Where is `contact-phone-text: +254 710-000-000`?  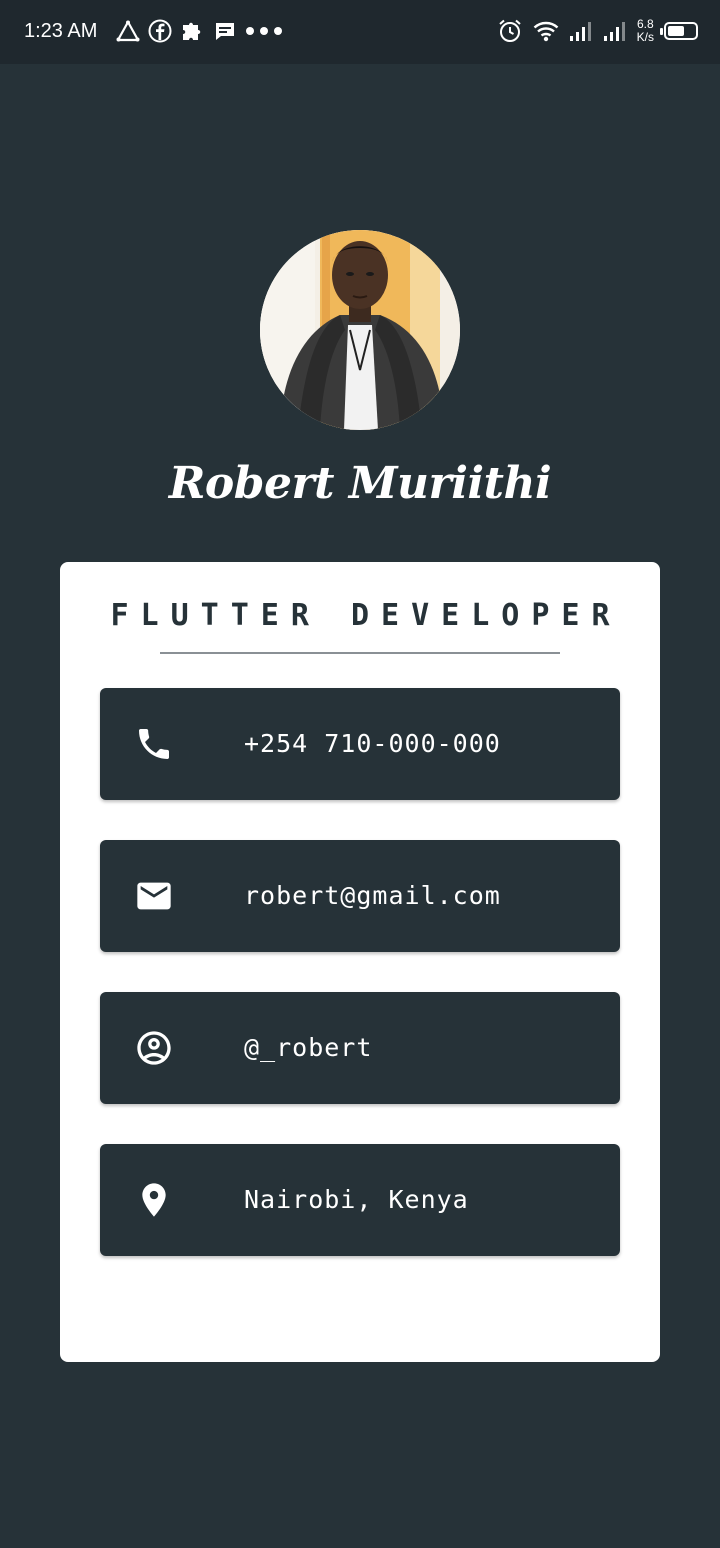 contact-phone-text: +254 710-000-000 is located at coordinates (372, 743).